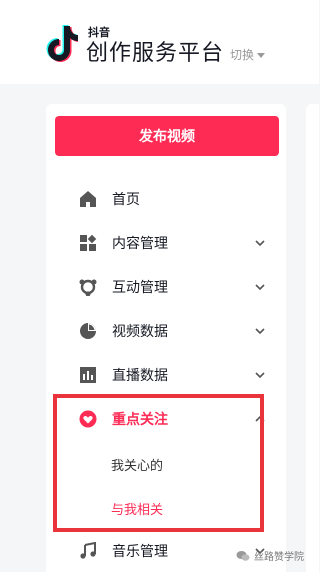  What do you see at coordinates (261, 55) in the screenshot?
I see `caret-down-icon` at bounding box center [261, 55].